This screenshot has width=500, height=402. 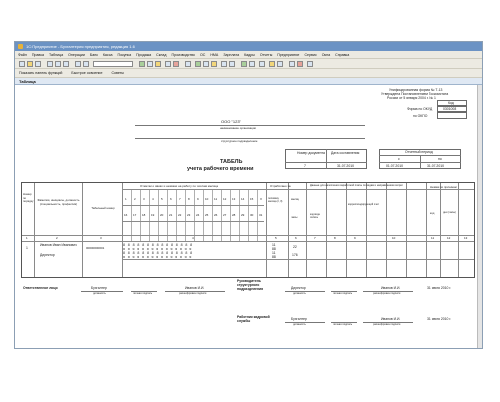 I want to click on menu-service: Сервис, so click(x=310, y=55).